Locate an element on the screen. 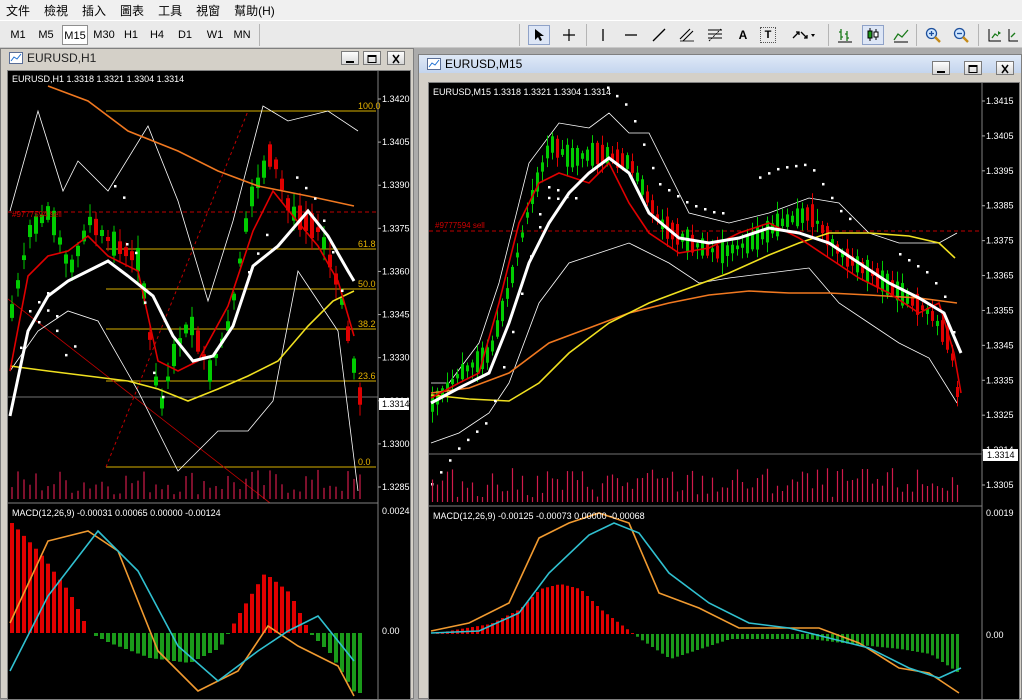 This screenshot has width=1022, height=700. candlestick-chart-icon is located at coordinates (873, 35).